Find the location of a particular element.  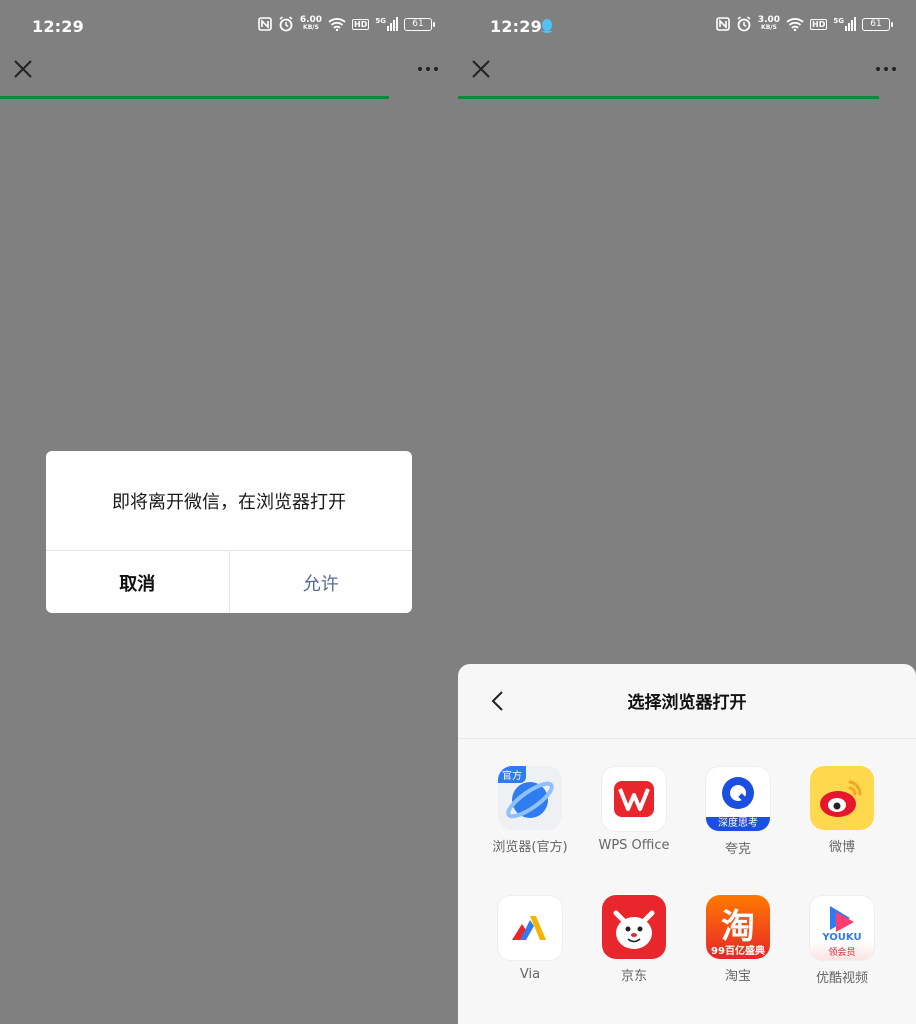

quark-icon: 深度思考 is located at coordinates (738, 799).